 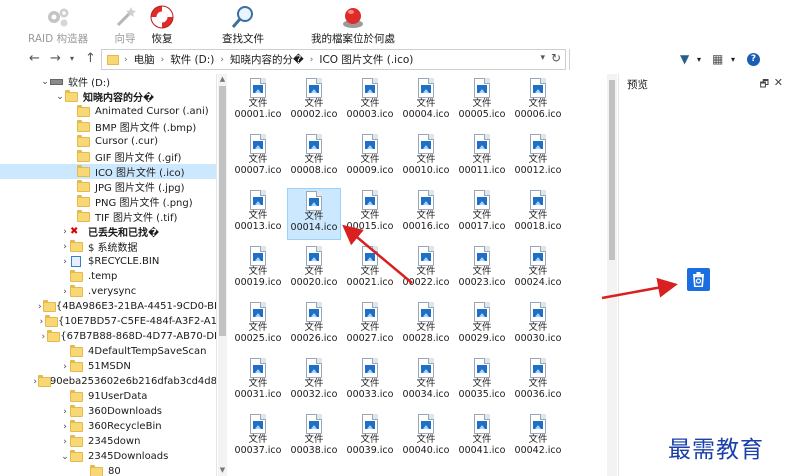 I want to click on undock-icon: 🗗, so click(x=764, y=85).